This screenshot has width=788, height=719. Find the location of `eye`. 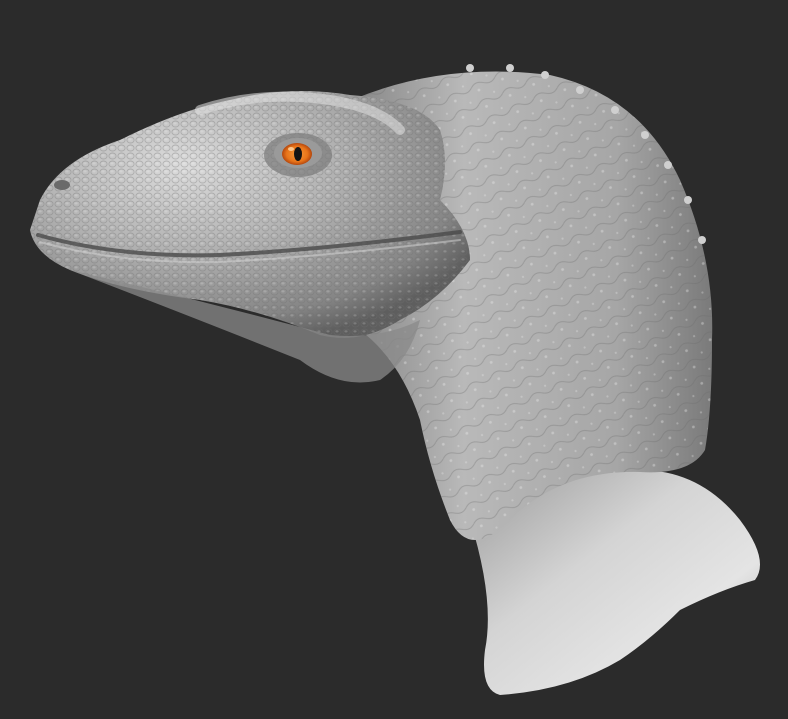

eye is located at coordinates (297, 154).